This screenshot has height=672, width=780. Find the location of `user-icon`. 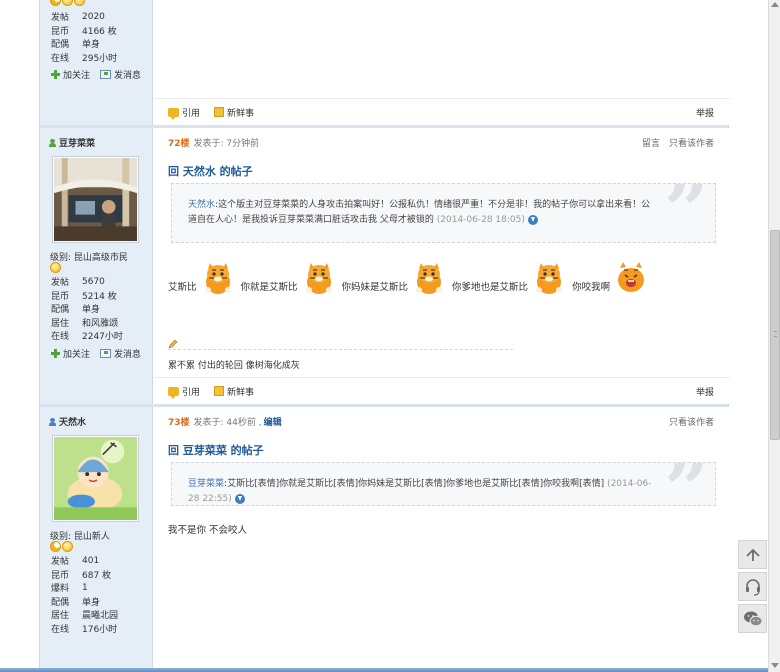

user-icon is located at coordinates (52, 142).